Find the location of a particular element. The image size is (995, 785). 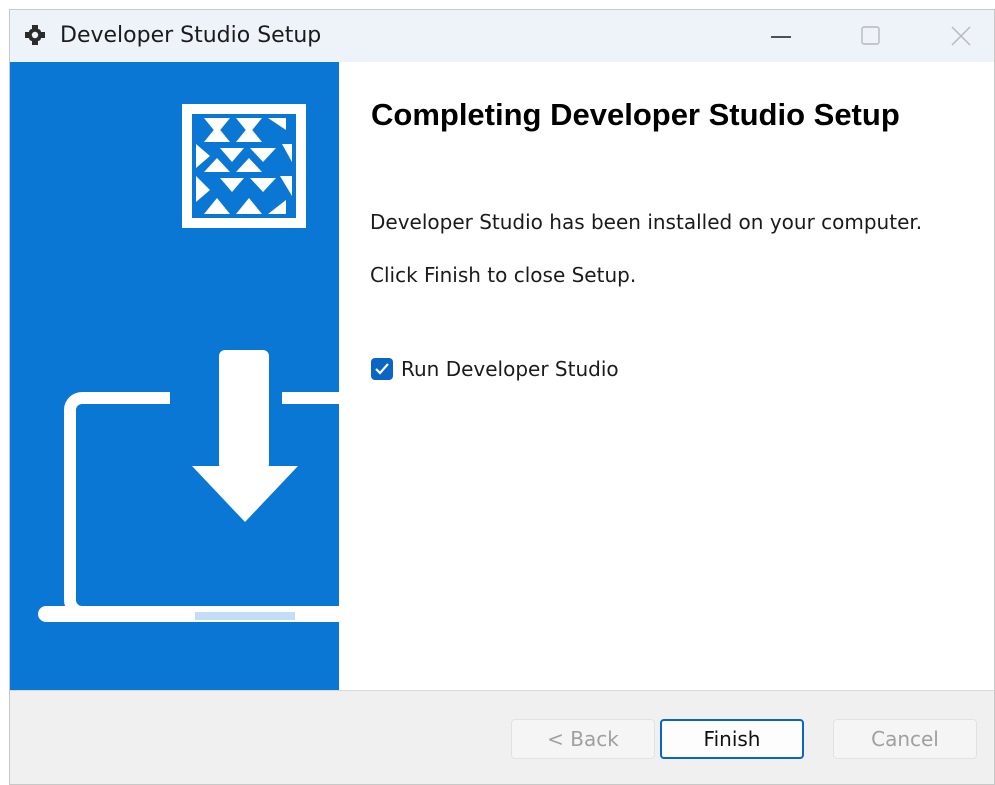

run-developer-studio-checkbox: Run Developer Studio is located at coordinates (495, 369).